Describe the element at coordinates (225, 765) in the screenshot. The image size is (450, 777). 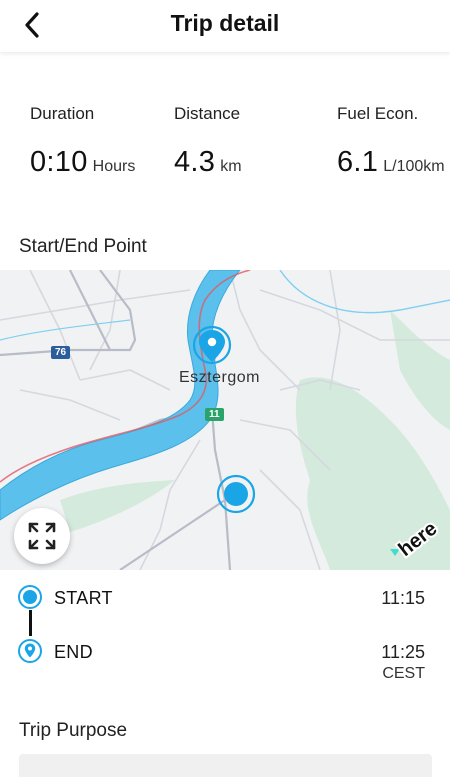
I see `trip-purpose-selector` at that location.